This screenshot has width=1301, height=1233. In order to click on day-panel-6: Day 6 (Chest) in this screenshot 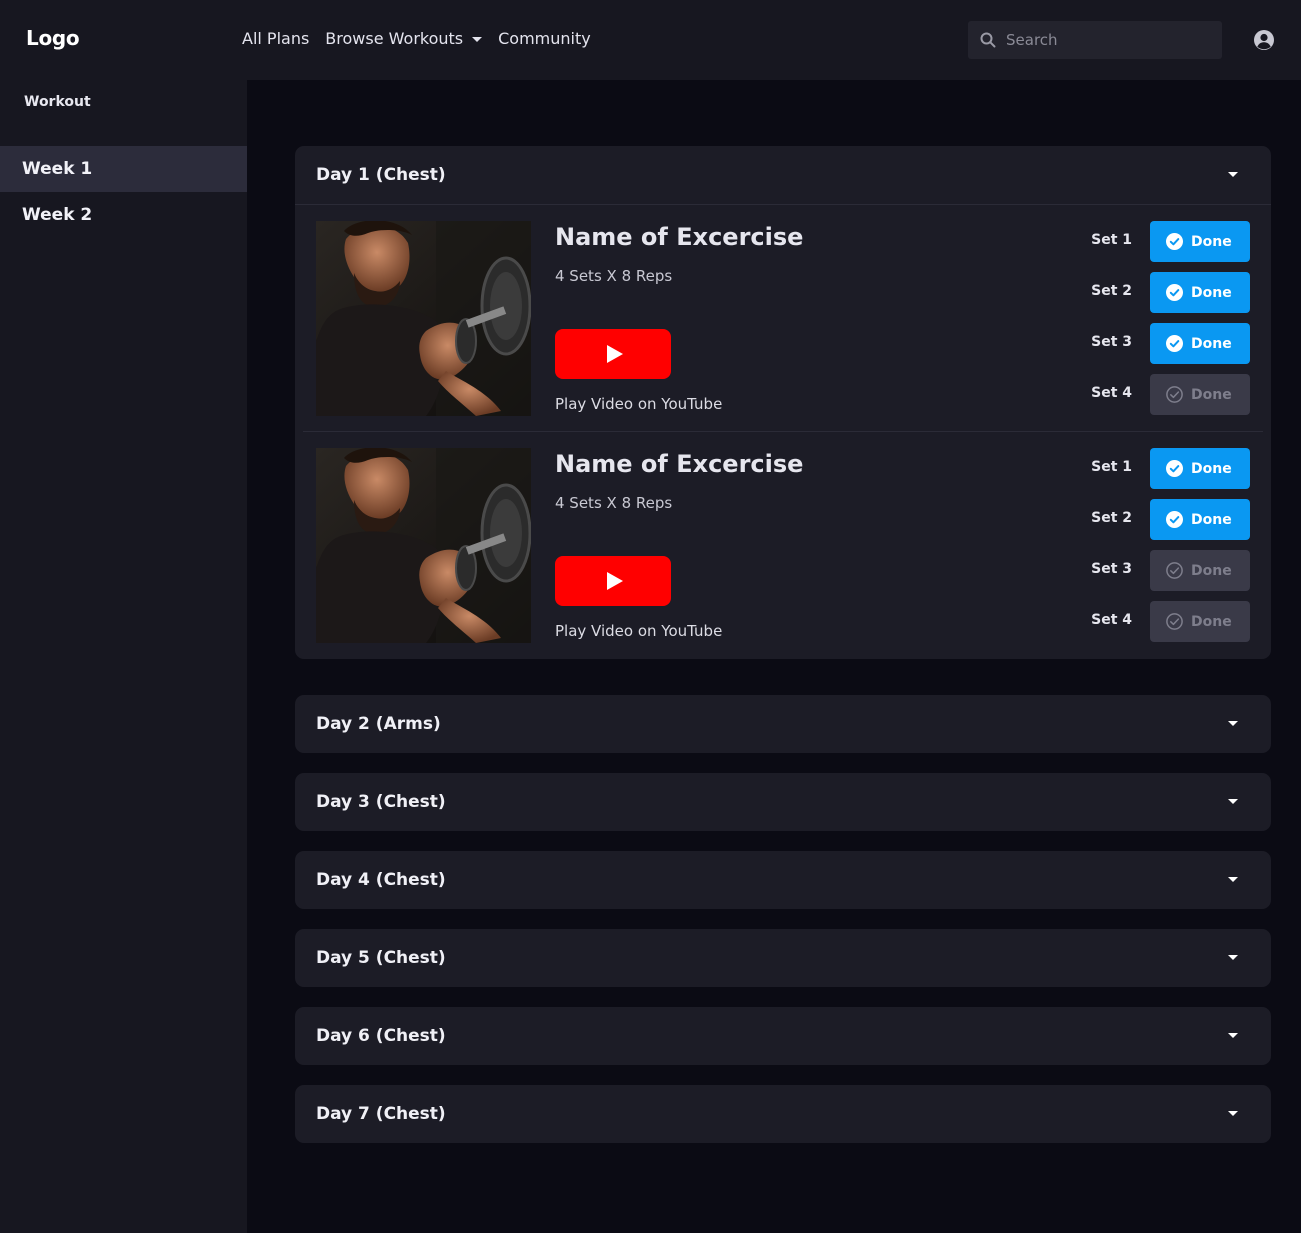, I will do `click(783, 1036)`.